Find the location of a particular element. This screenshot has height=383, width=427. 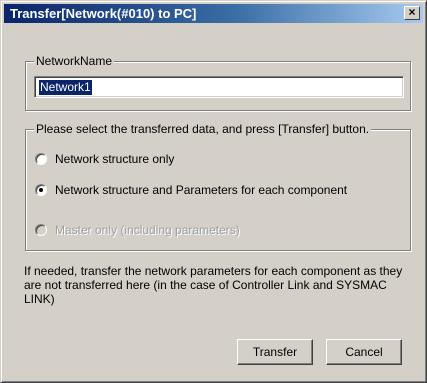

radio-master-only: Master only (including parameters) is located at coordinates (215, 231).